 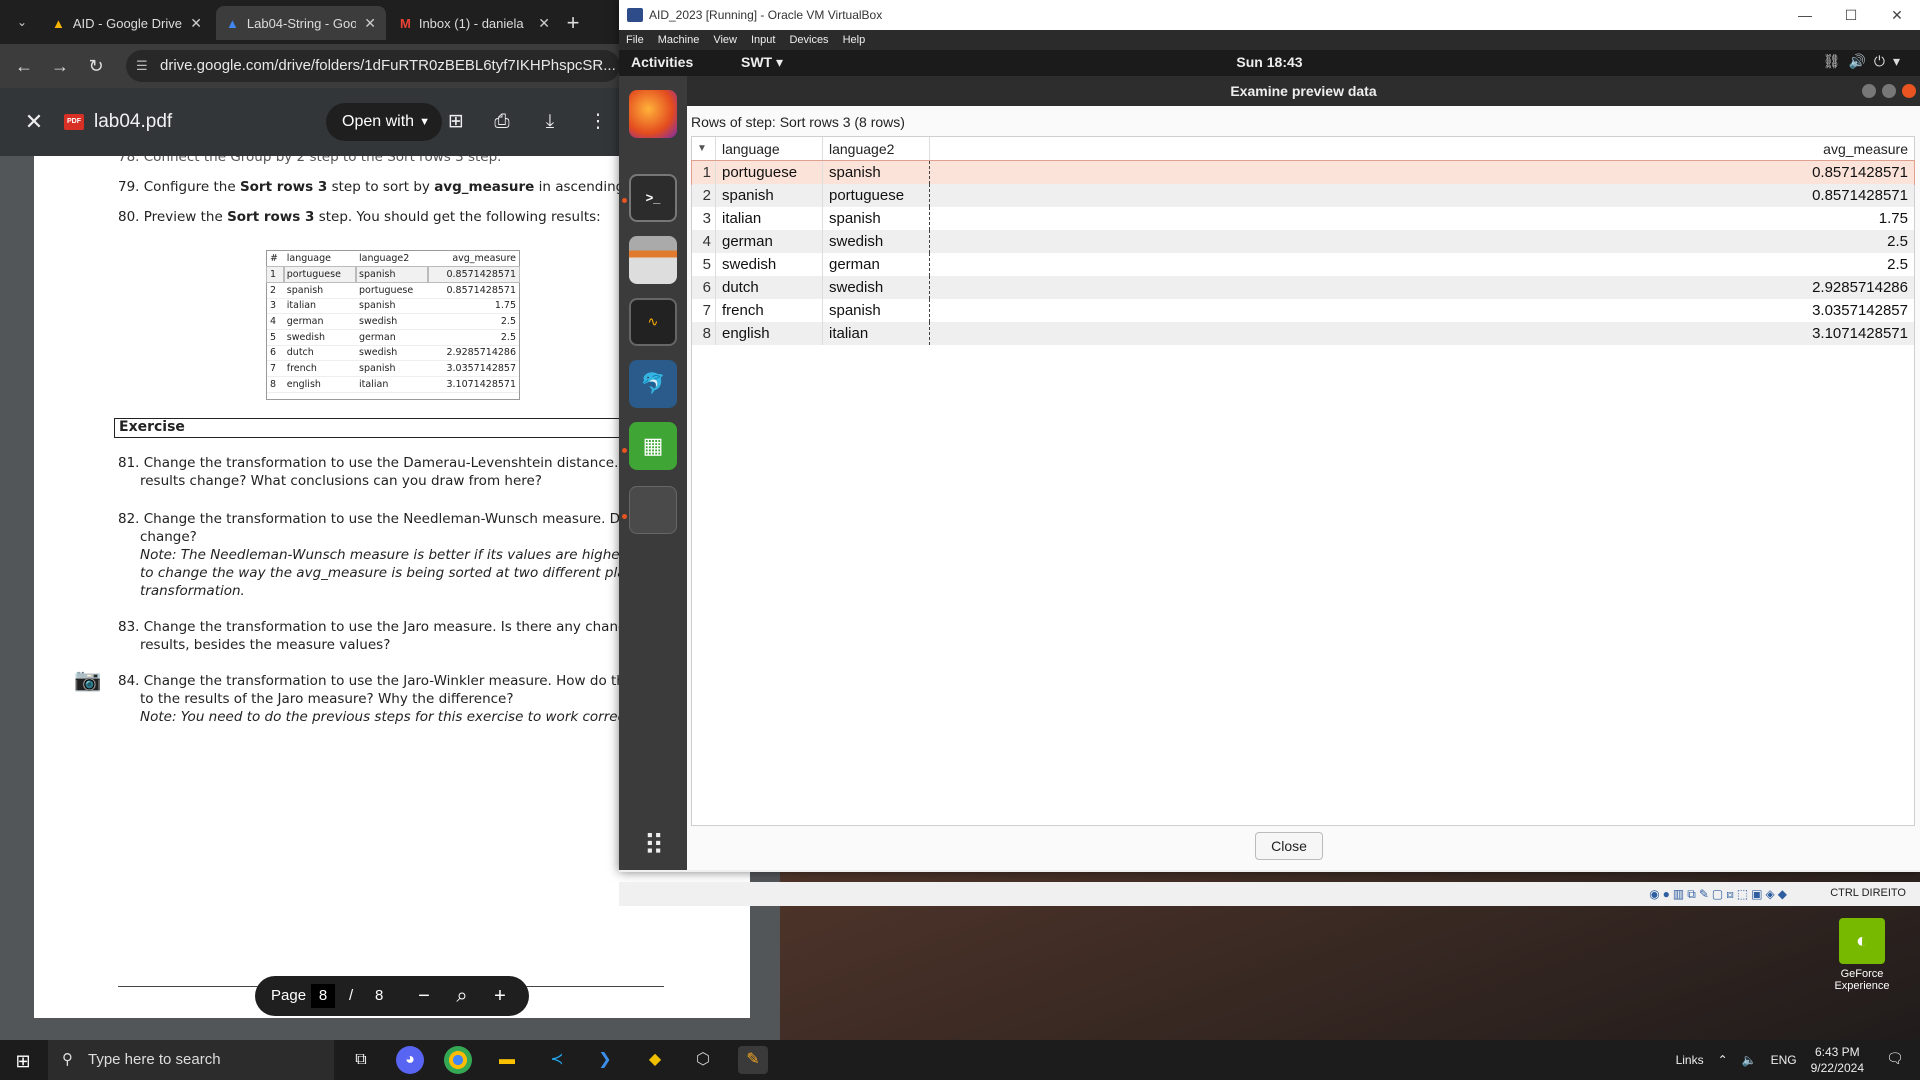 What do you see at coordinates (1749, 1060) in the screenshot?
I see `volume-icon: 🔈` at bounding box center [1749, 1060].